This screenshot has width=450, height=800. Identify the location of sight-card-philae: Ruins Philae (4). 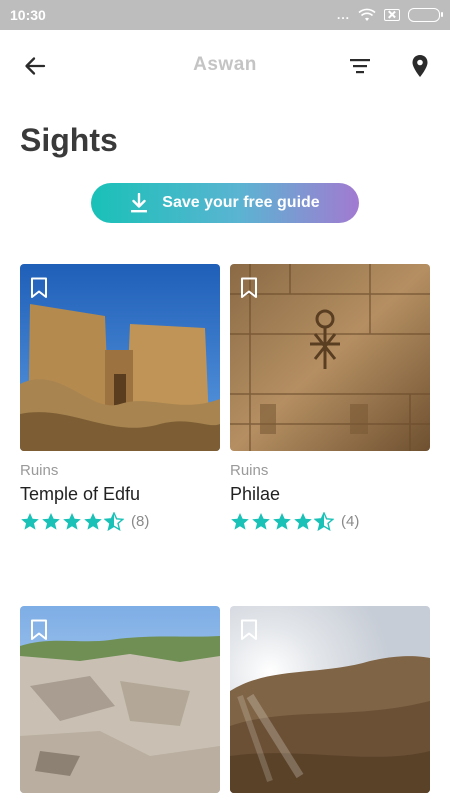
(330, 397).